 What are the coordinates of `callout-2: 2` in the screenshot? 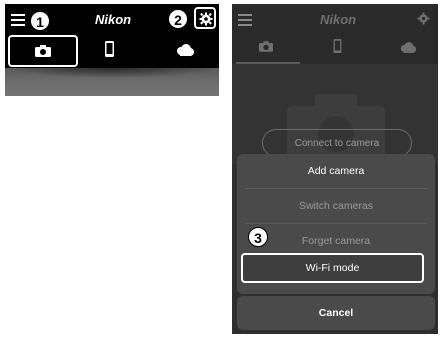 It's located at (178, 19).